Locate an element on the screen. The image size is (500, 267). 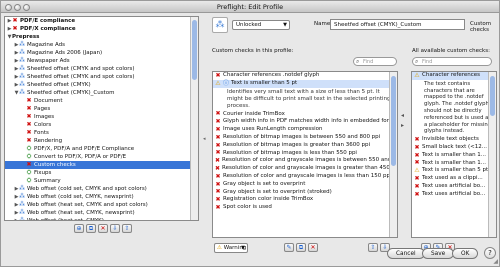
edit-check-icon: ✎ is located at coordinates (289, 247).